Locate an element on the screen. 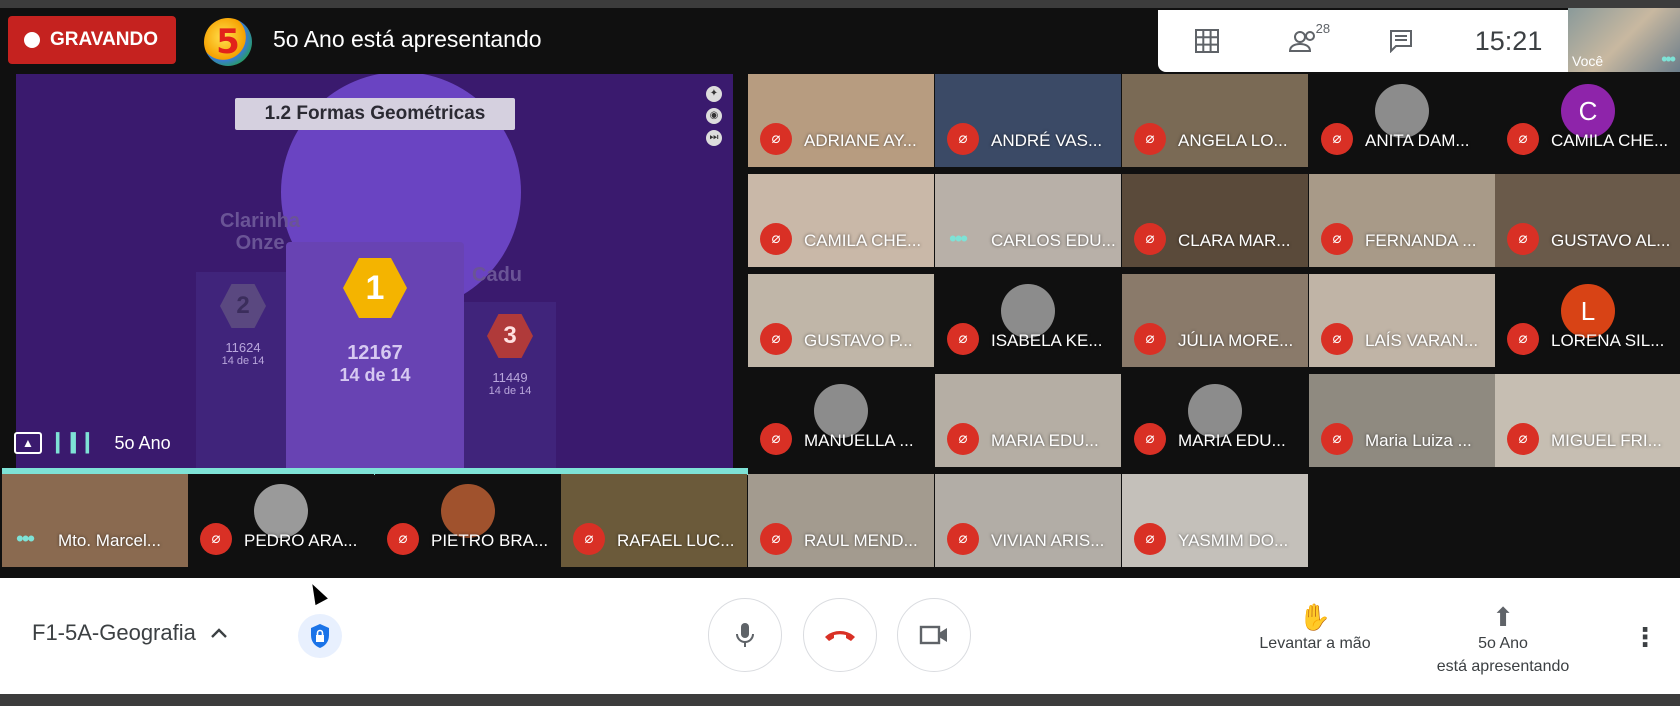 The image size is (1680, 706). first-detail: 14 de 14 is located at coordinates (375, 375).